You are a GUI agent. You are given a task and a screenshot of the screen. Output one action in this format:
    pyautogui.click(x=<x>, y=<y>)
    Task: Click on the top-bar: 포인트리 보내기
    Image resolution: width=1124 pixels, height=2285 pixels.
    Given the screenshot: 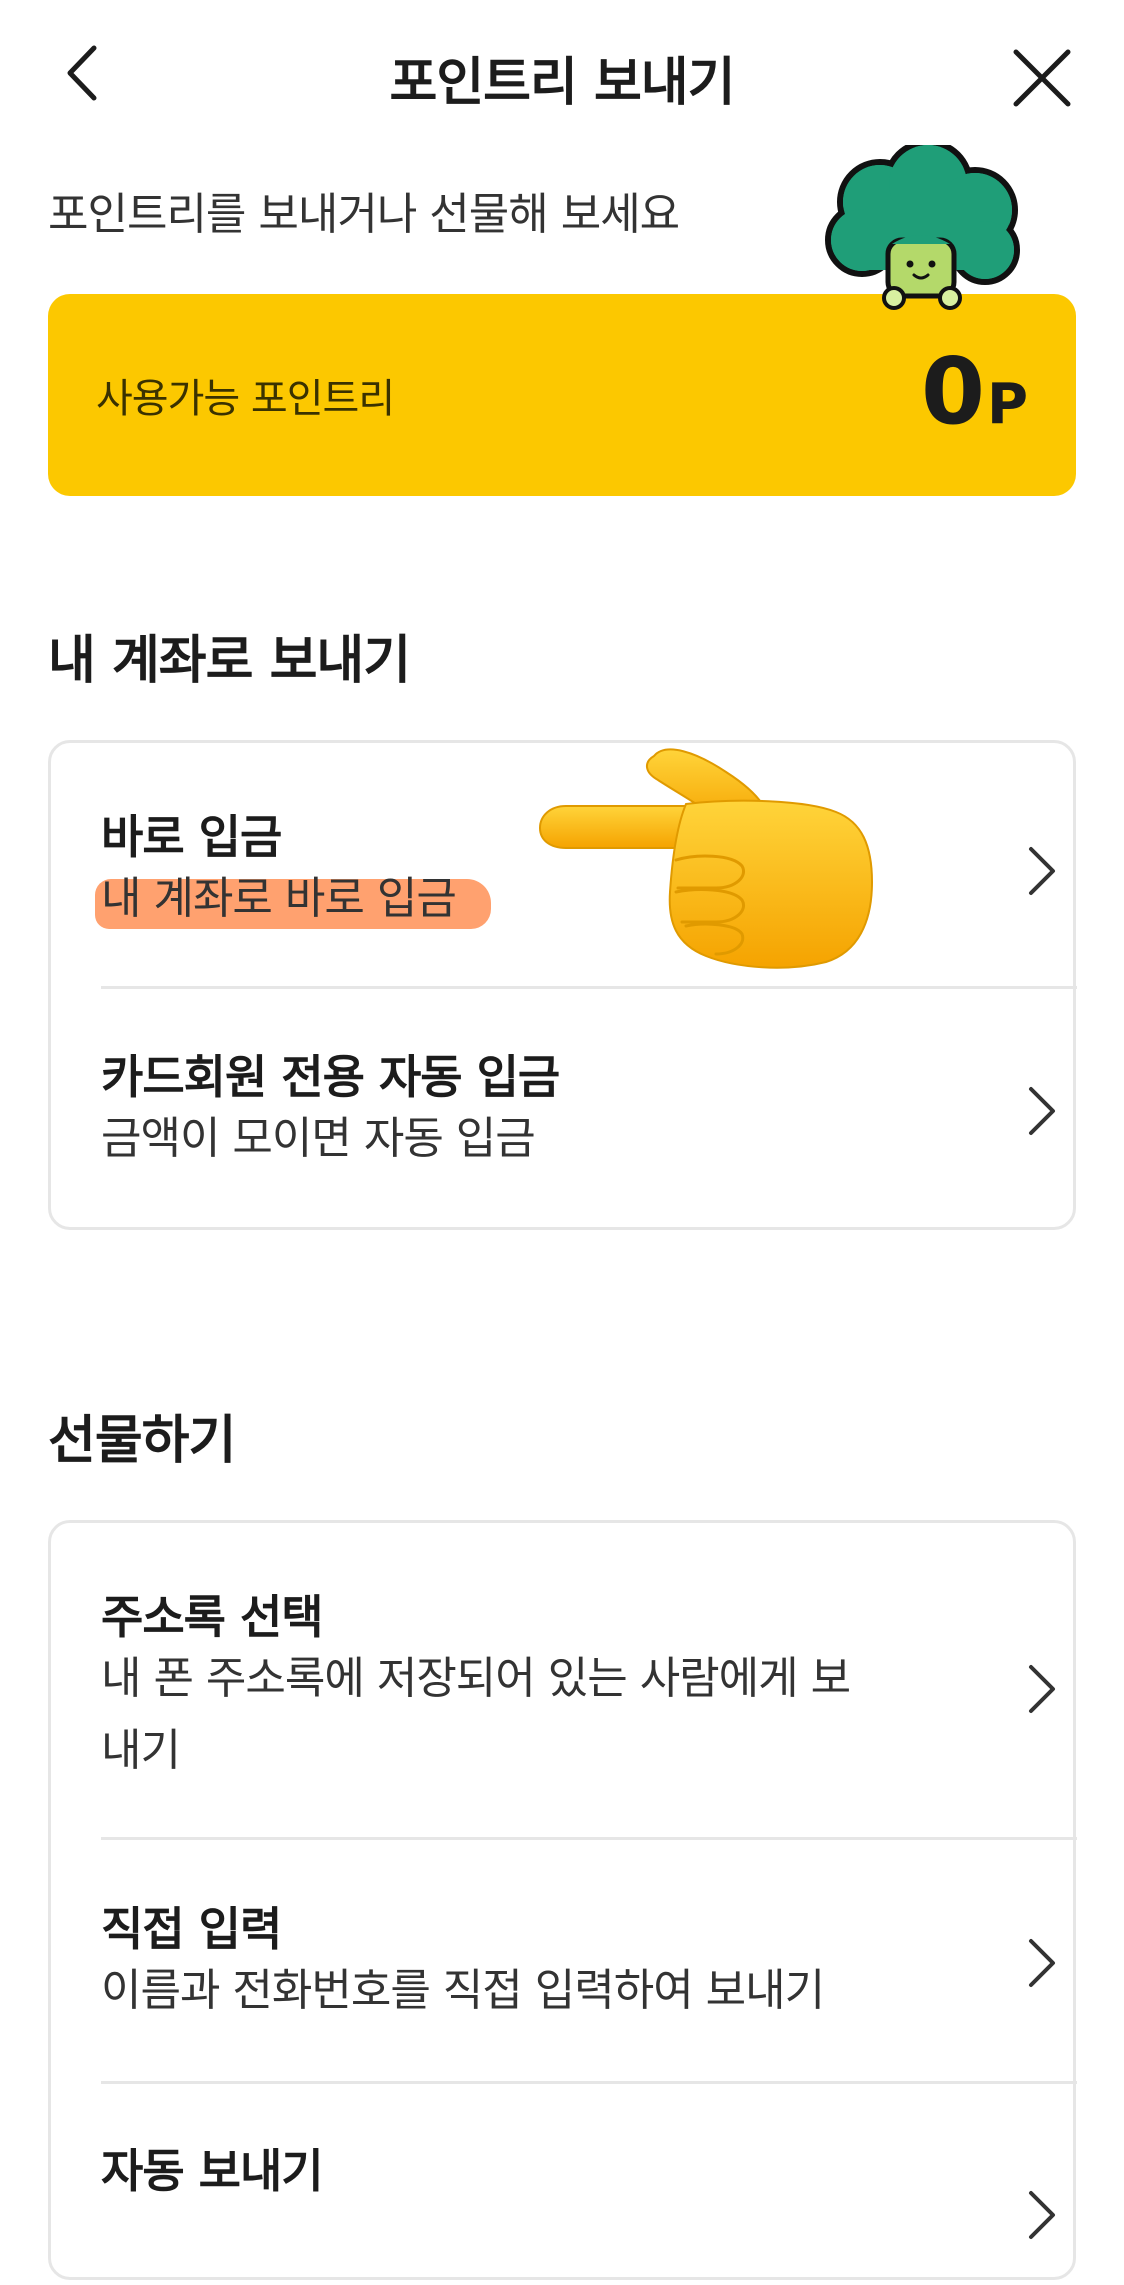 What is the action you would take?
    pyautogui.click(x=562, y=72)
    